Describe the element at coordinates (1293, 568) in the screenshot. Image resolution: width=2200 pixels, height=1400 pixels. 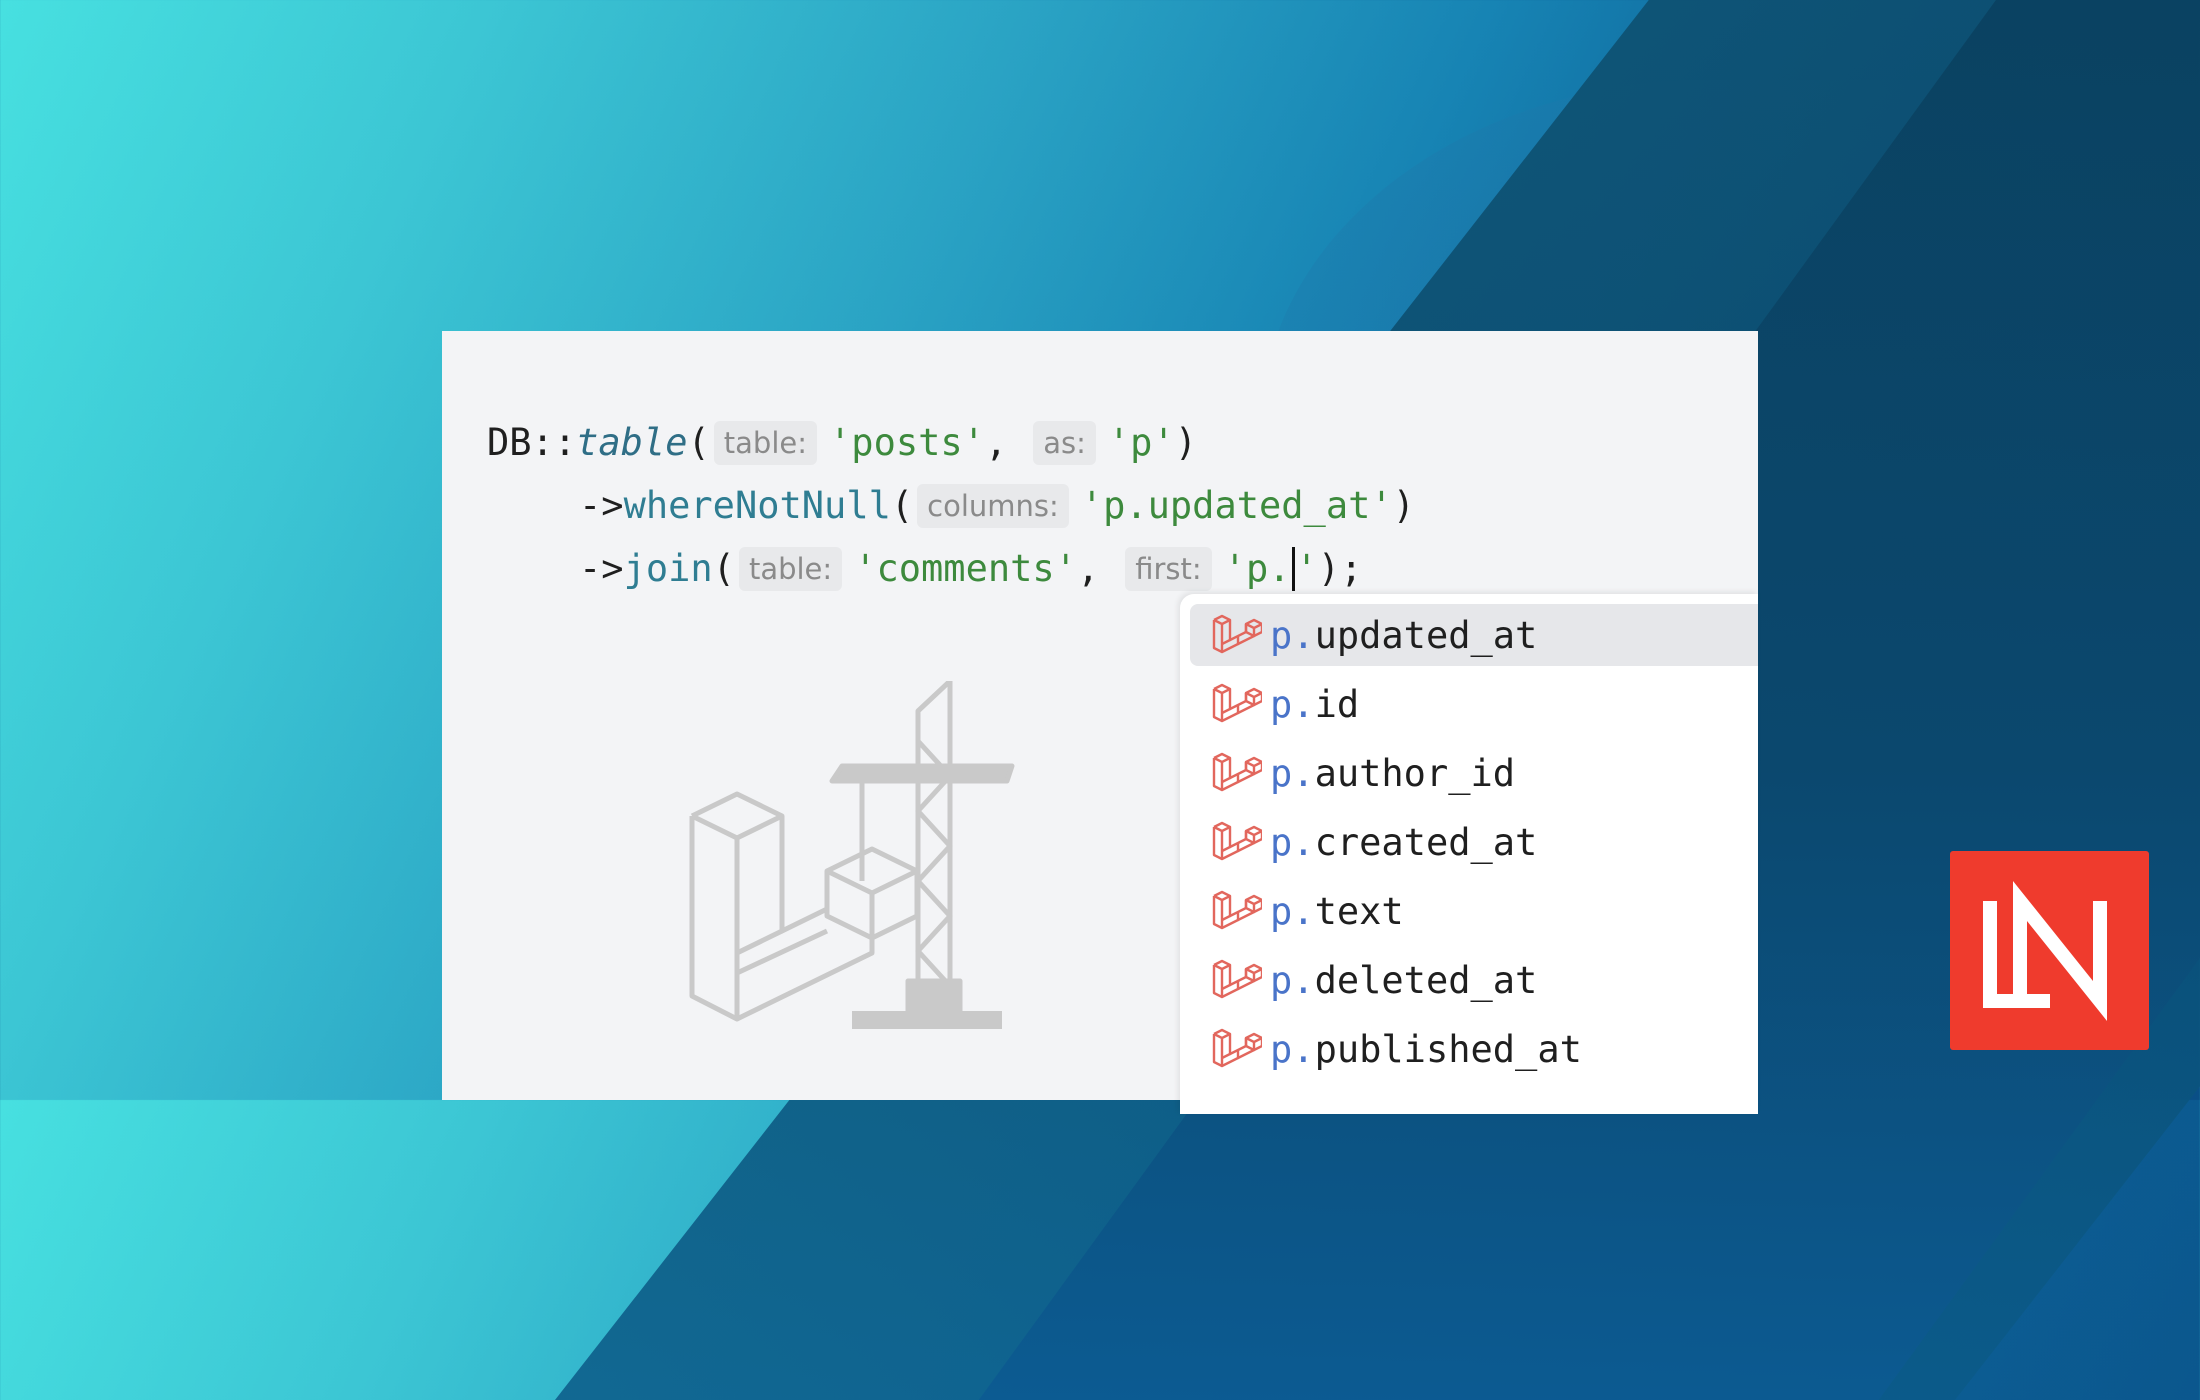
I see `text-caret` at that location.